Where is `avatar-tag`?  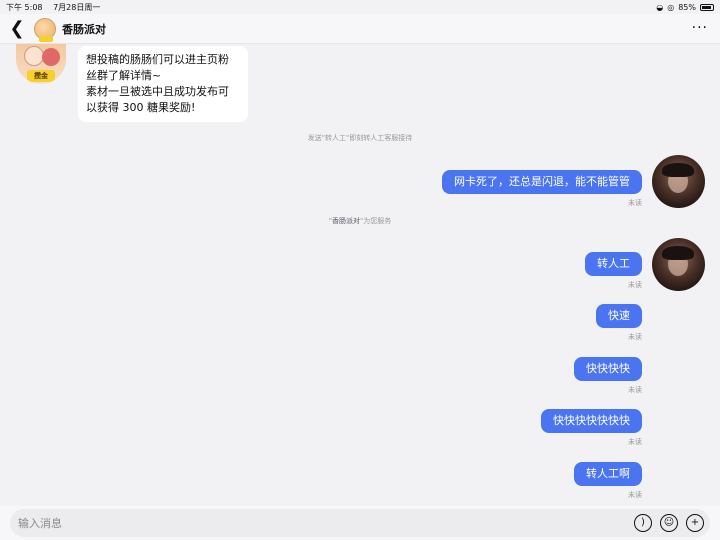 avatar-tag is located at coordinates (46, 38).